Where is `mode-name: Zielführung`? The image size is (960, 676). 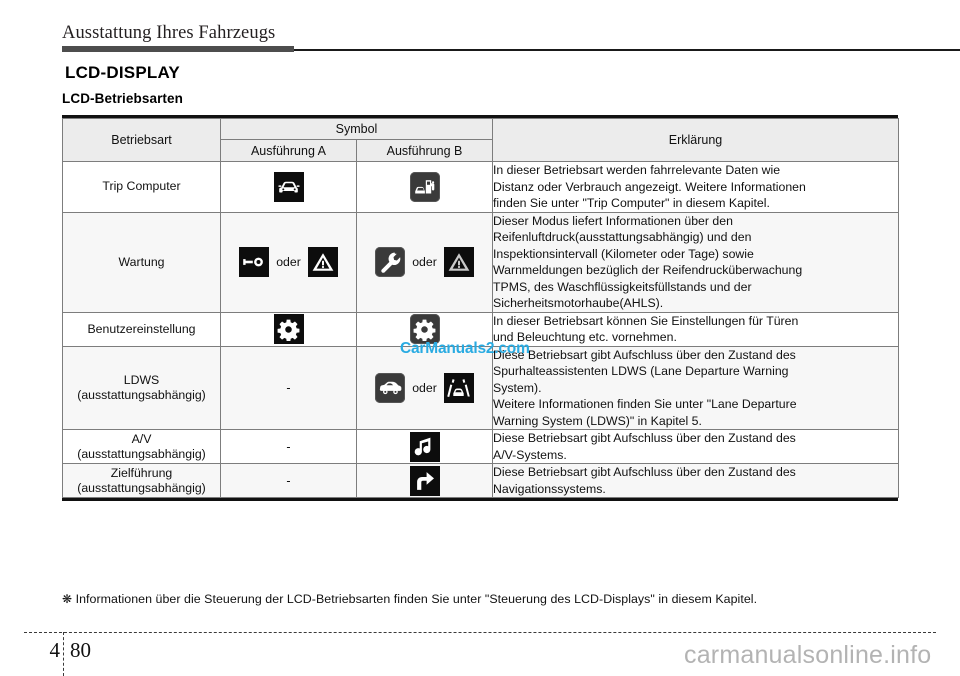
mode-name: Zielführung is located at coordinates (141, 472).